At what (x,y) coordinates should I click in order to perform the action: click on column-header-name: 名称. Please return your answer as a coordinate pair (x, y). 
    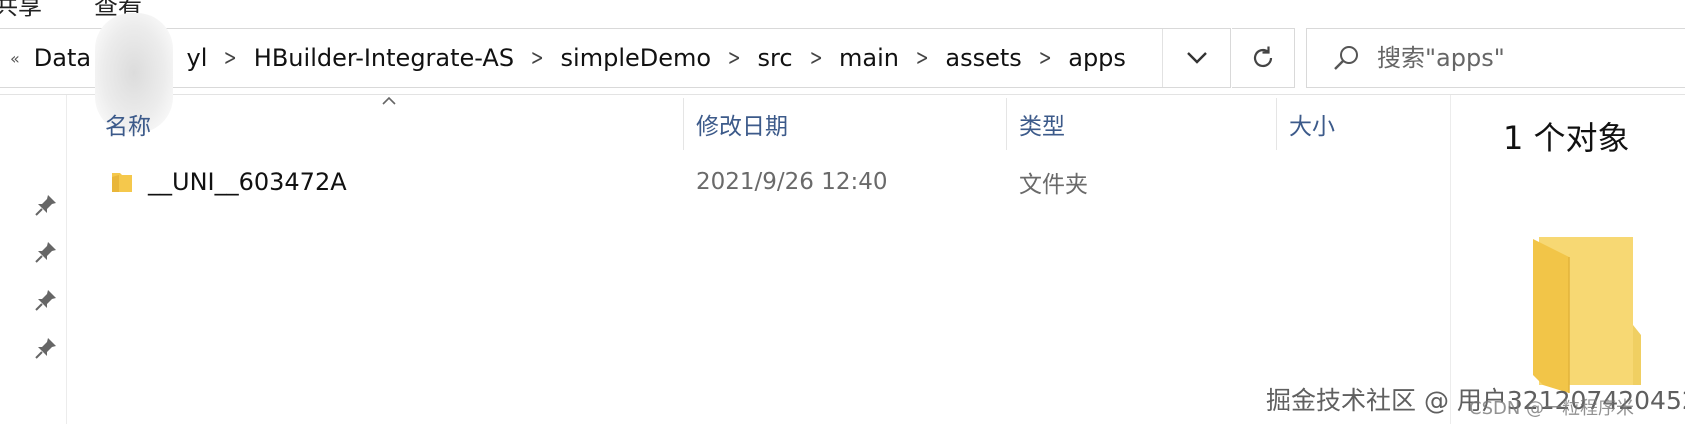
    Looking at the image, I should click on (128, 124).